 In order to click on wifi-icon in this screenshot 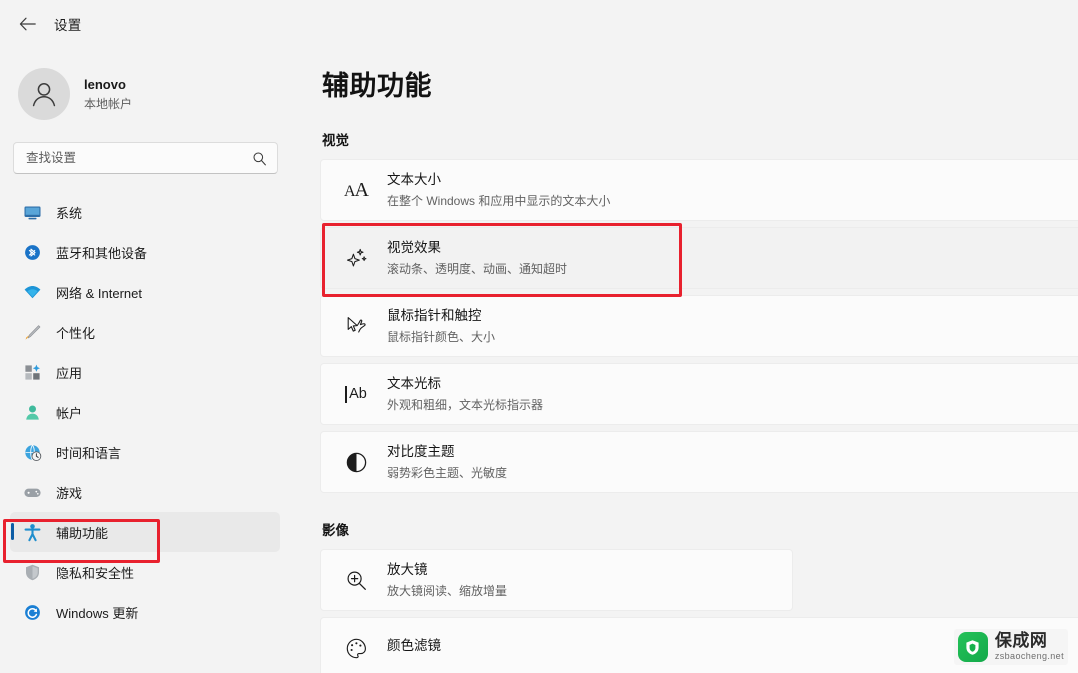, I will do `click(32, 292)`.